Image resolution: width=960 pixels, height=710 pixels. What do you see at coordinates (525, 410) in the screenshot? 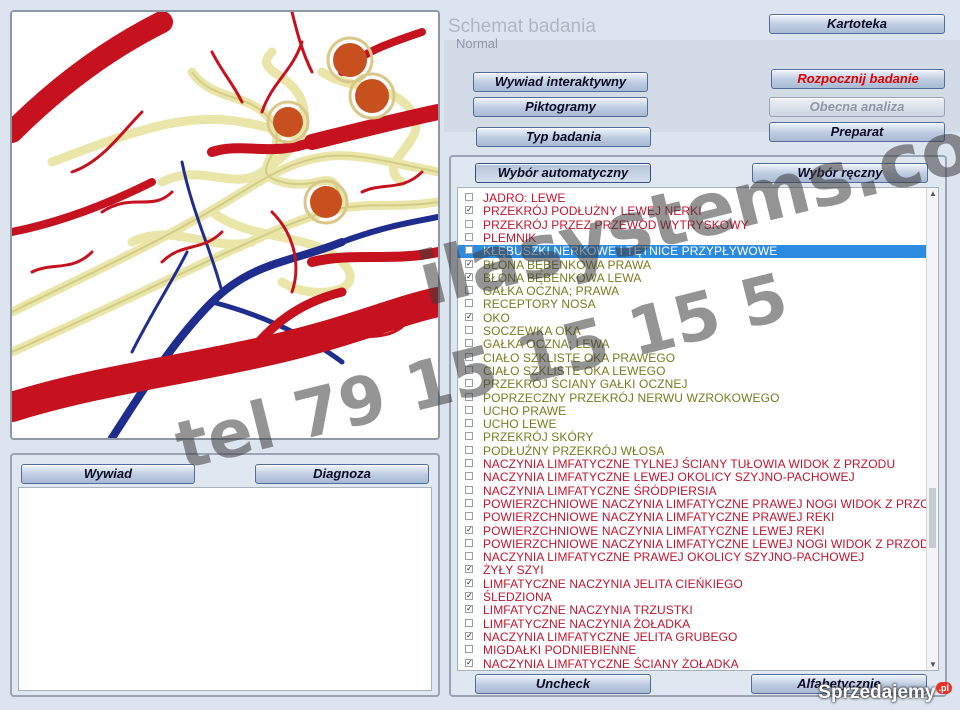
I see `list-item-label: UCHO PRAWE` at bounding box center [525, 410].